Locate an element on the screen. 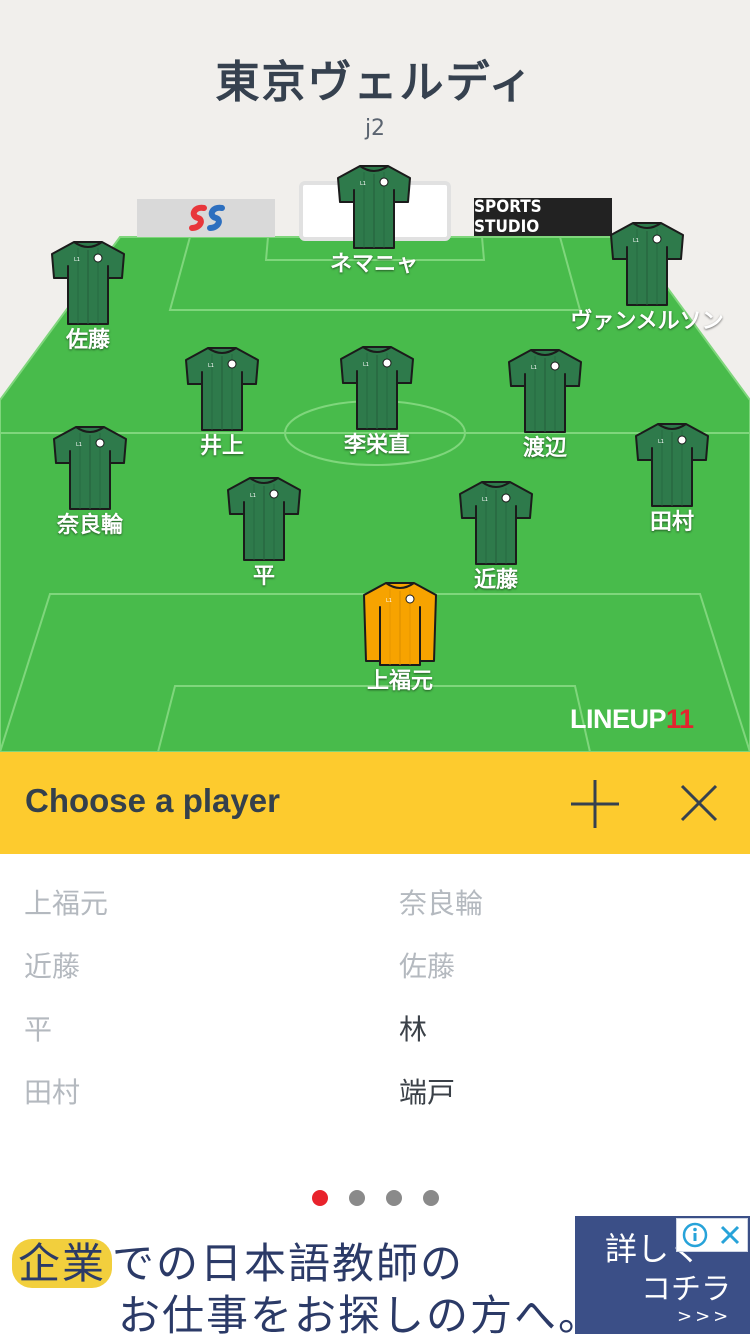 This screenshot has height=1334, width=750. ad-choices is located at coordinates (712, 1235).